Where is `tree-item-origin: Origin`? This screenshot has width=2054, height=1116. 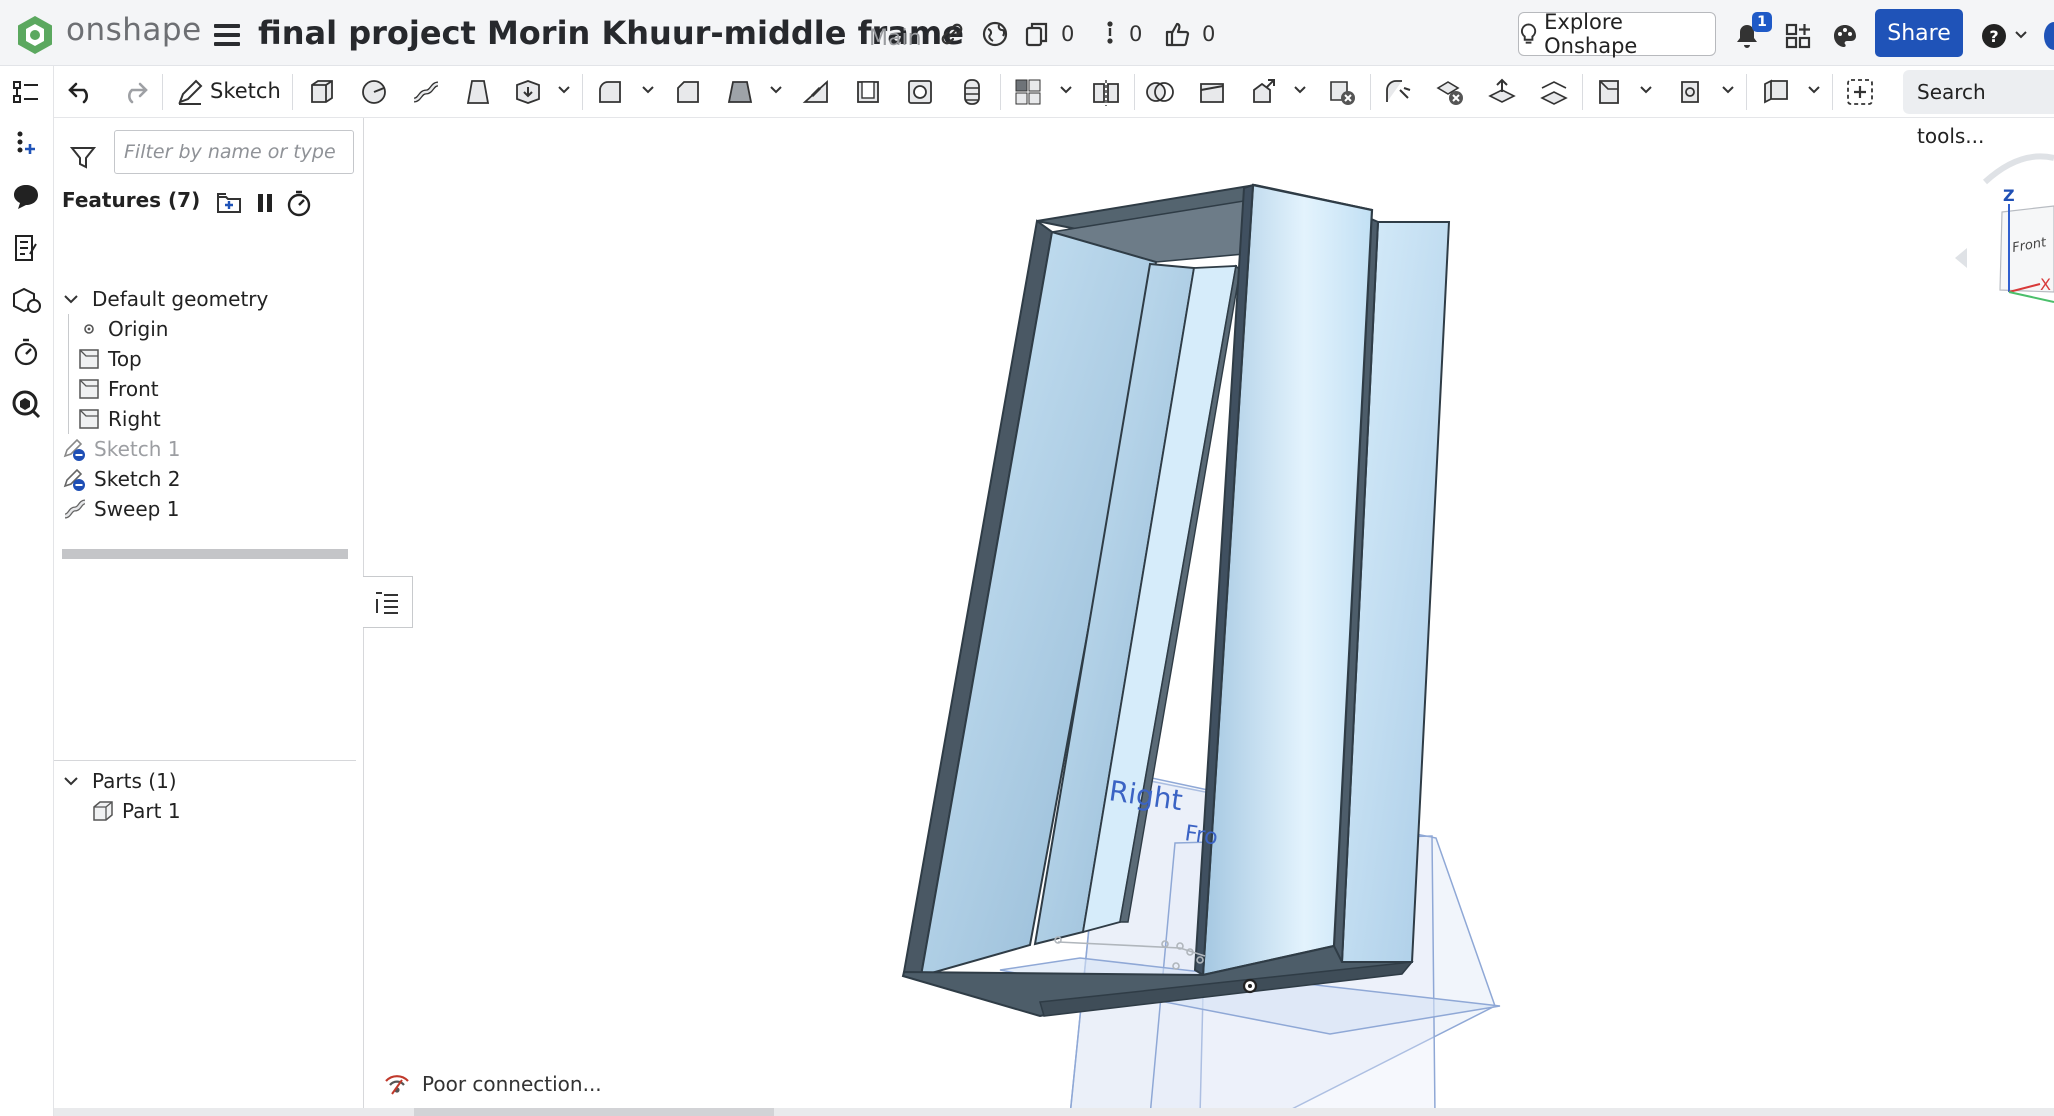 tree-item-origin: Origin is located at coordinates (122, 329).